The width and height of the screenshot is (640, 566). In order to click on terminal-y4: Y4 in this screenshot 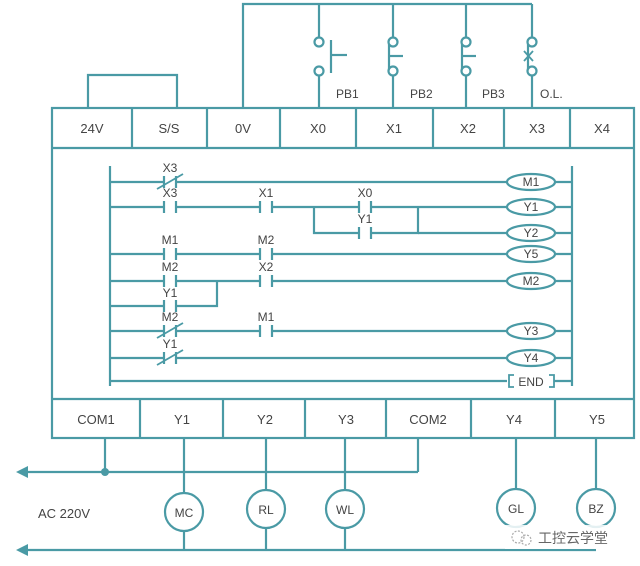, I will do `click(514, 419)`.